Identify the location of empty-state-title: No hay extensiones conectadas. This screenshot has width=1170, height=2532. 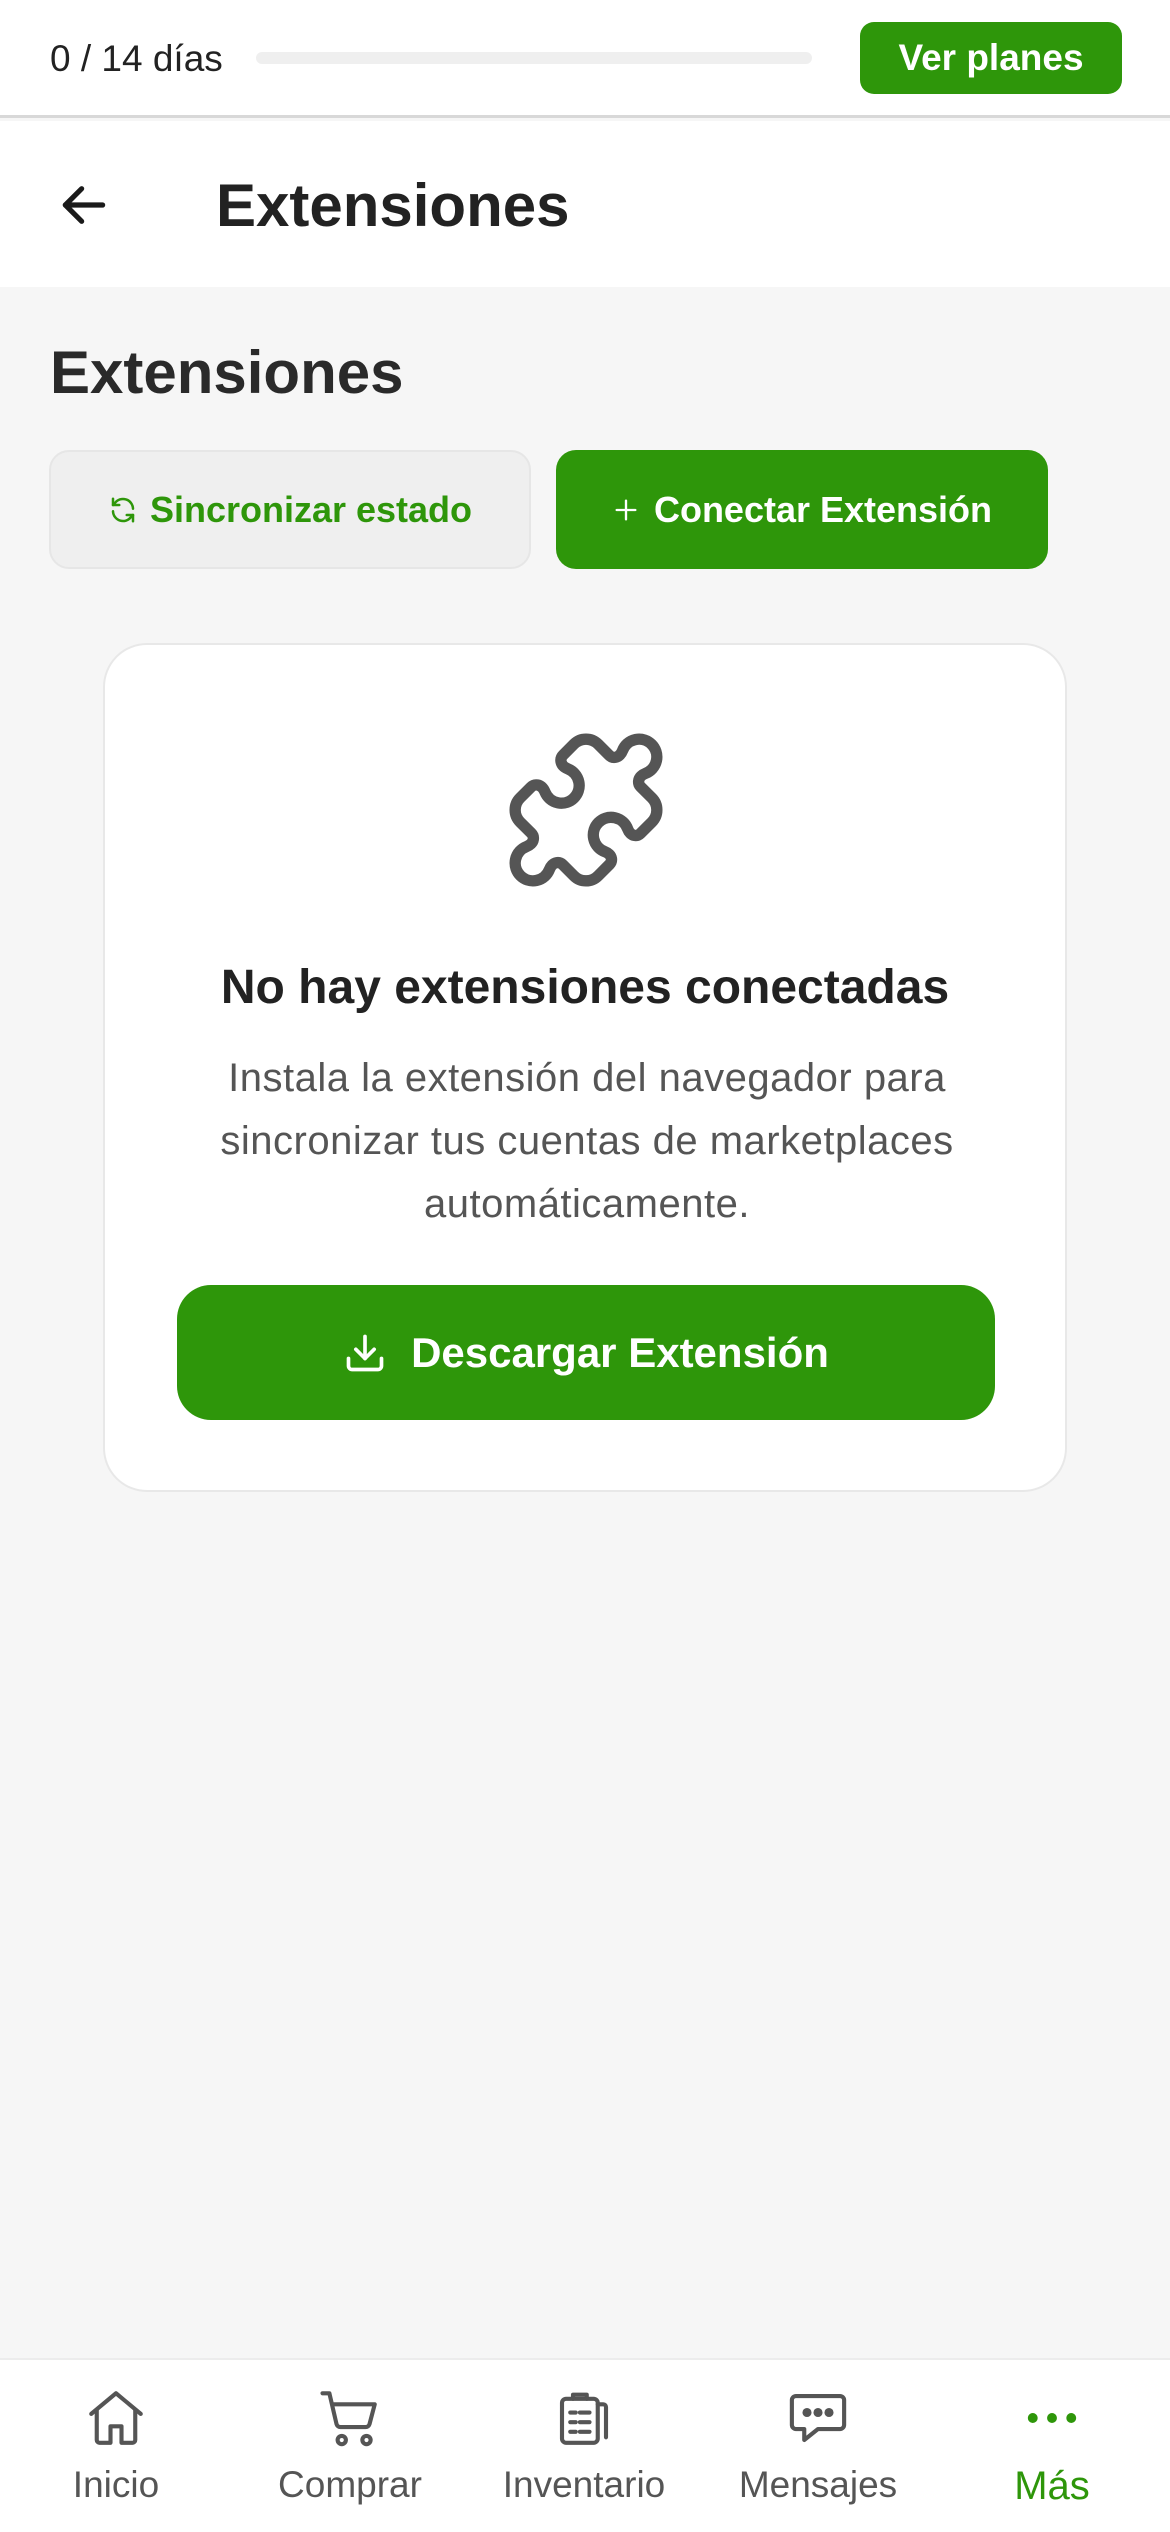
(585, 987).